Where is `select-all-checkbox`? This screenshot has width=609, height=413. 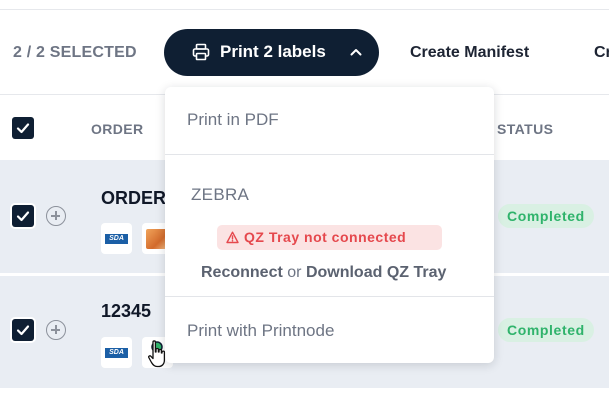
select-all-checkbox is located at coordinates (23, 128).